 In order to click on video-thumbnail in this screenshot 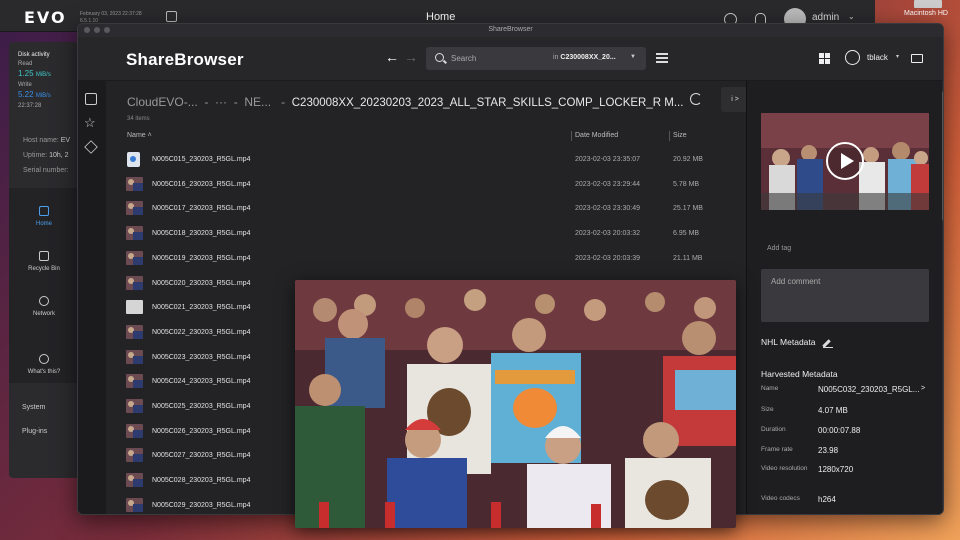, I will do `click(845, 161)`.